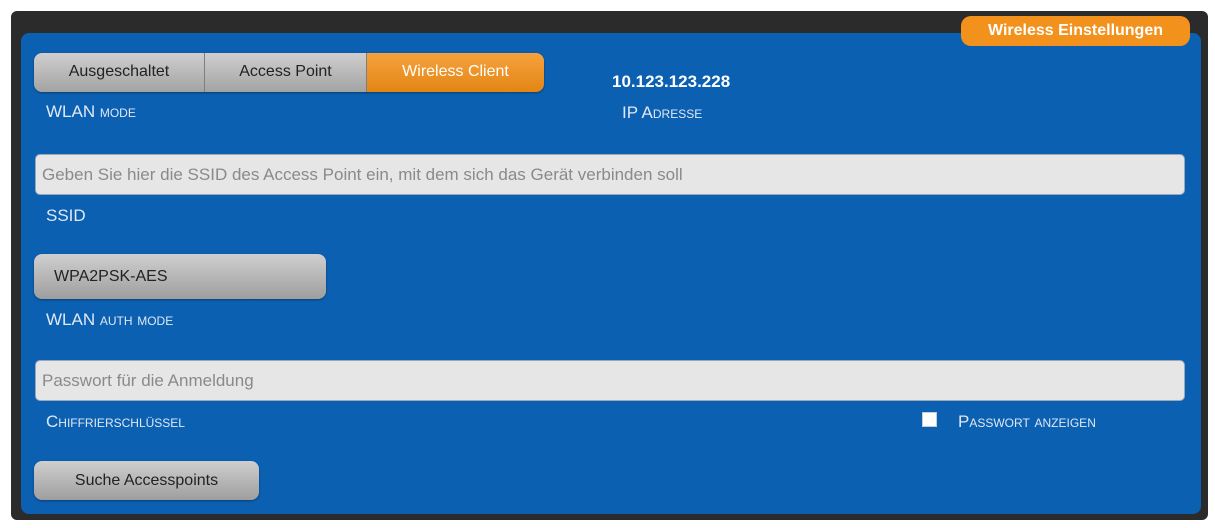 This screenshot has width=1215, height=528. What do you see at coordinates (146, 480) in the screenshot?
I see `scan-accesspoints-button: Suche Accesspoints` at bounding box center [146, 480].